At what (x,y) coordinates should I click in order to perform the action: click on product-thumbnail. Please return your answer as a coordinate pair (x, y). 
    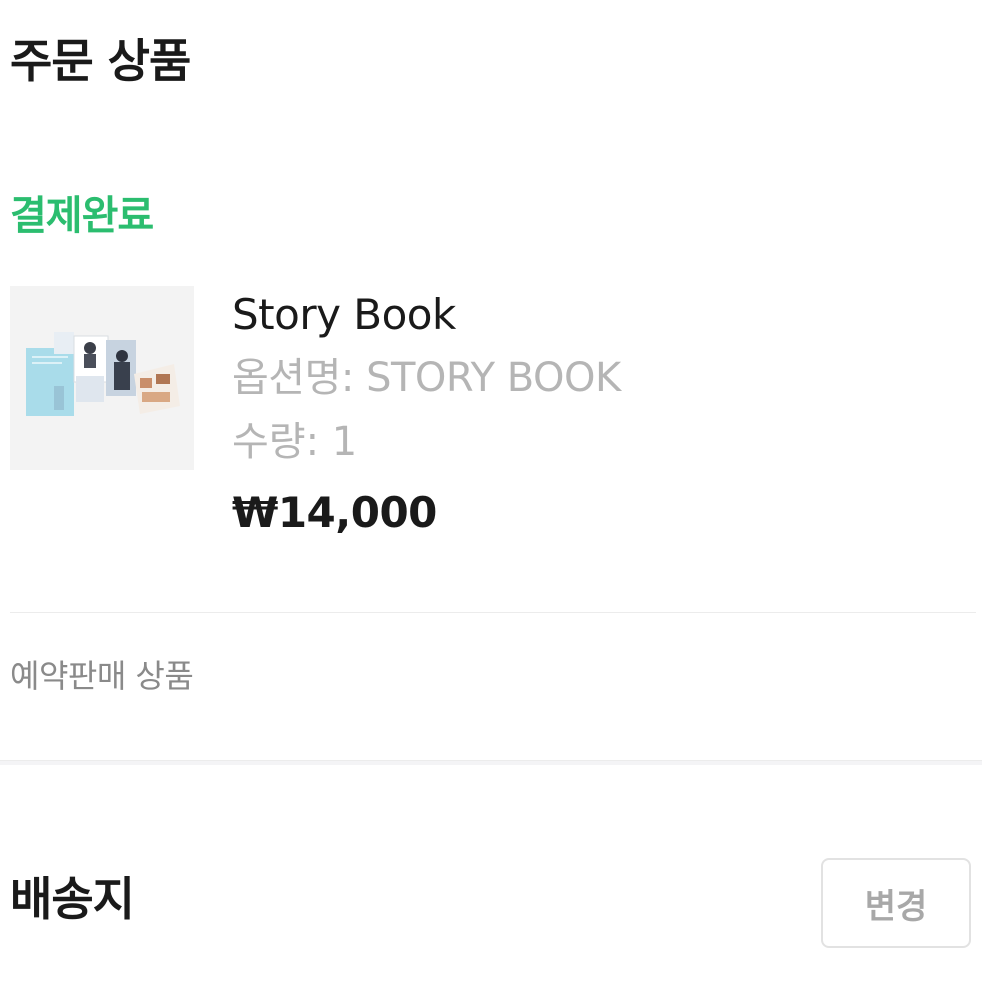
    Looking at the image, I should click on (102, 378).